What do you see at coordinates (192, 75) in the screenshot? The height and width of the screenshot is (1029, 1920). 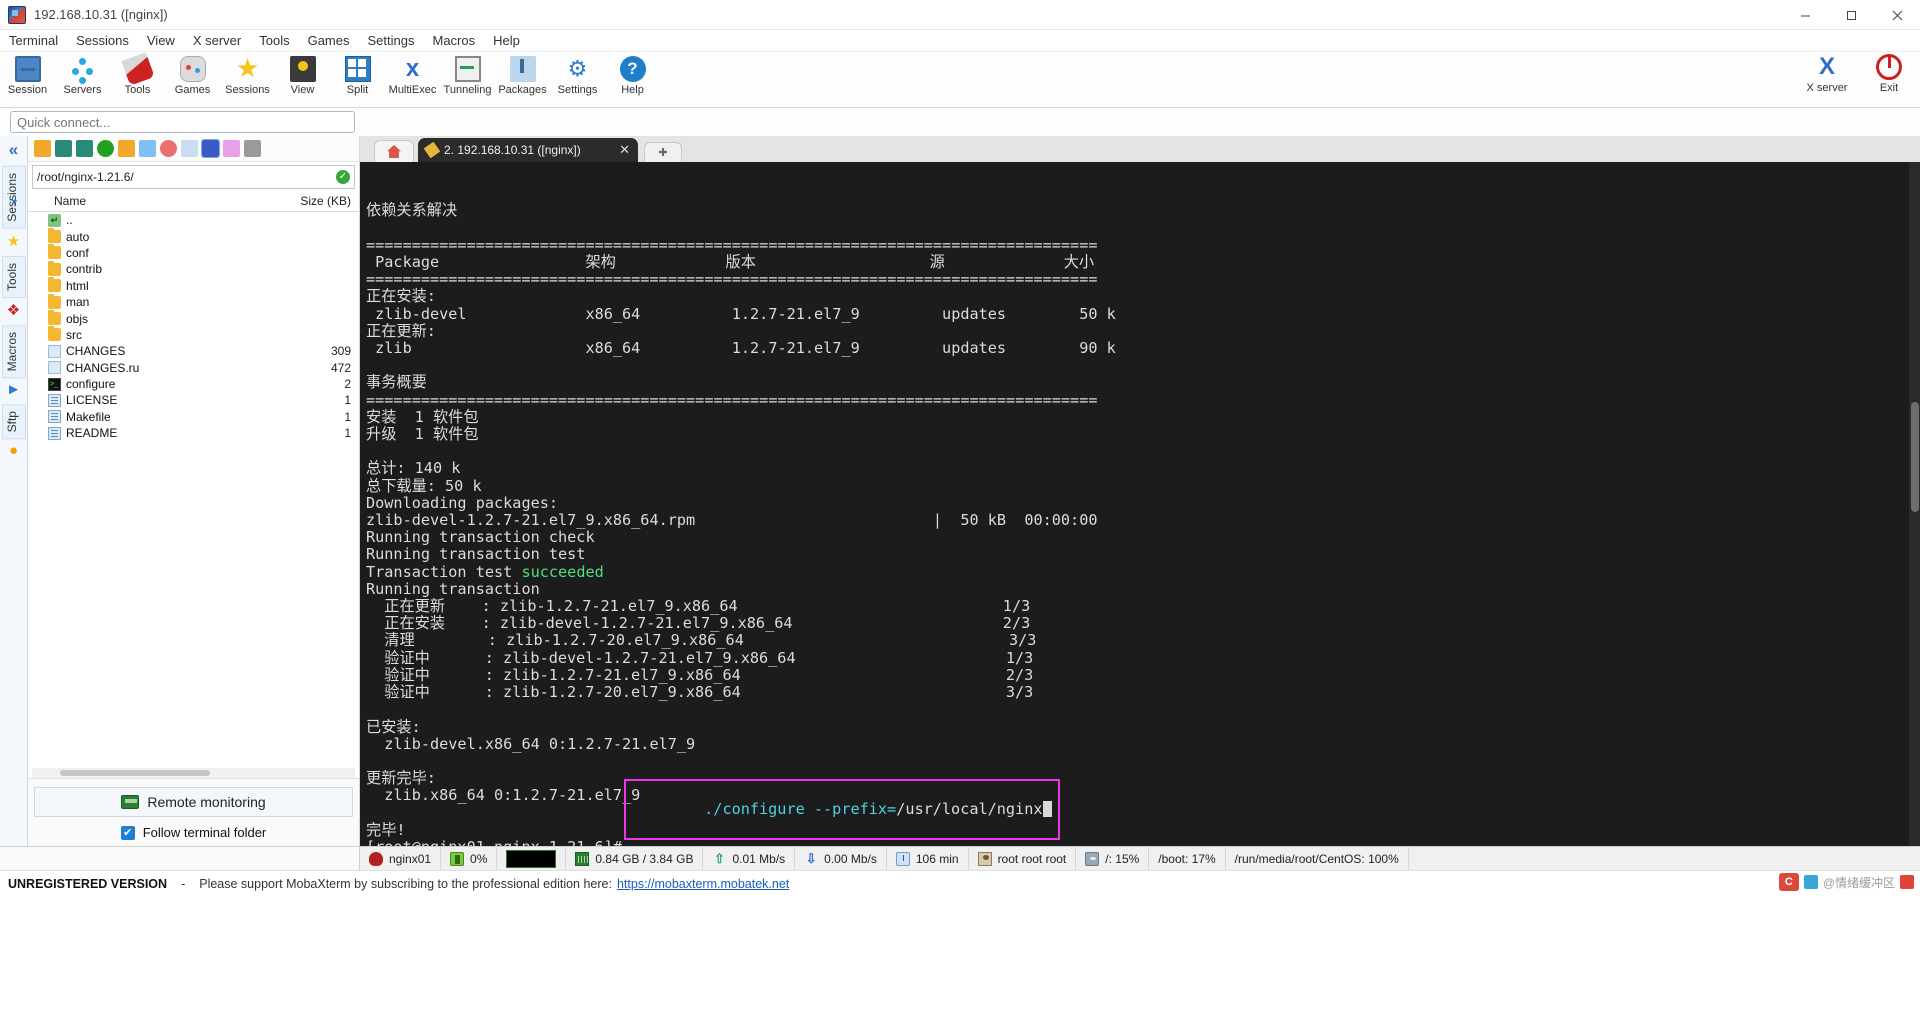 I see `toolbar-games: Games` at bounding box center [192, 75].